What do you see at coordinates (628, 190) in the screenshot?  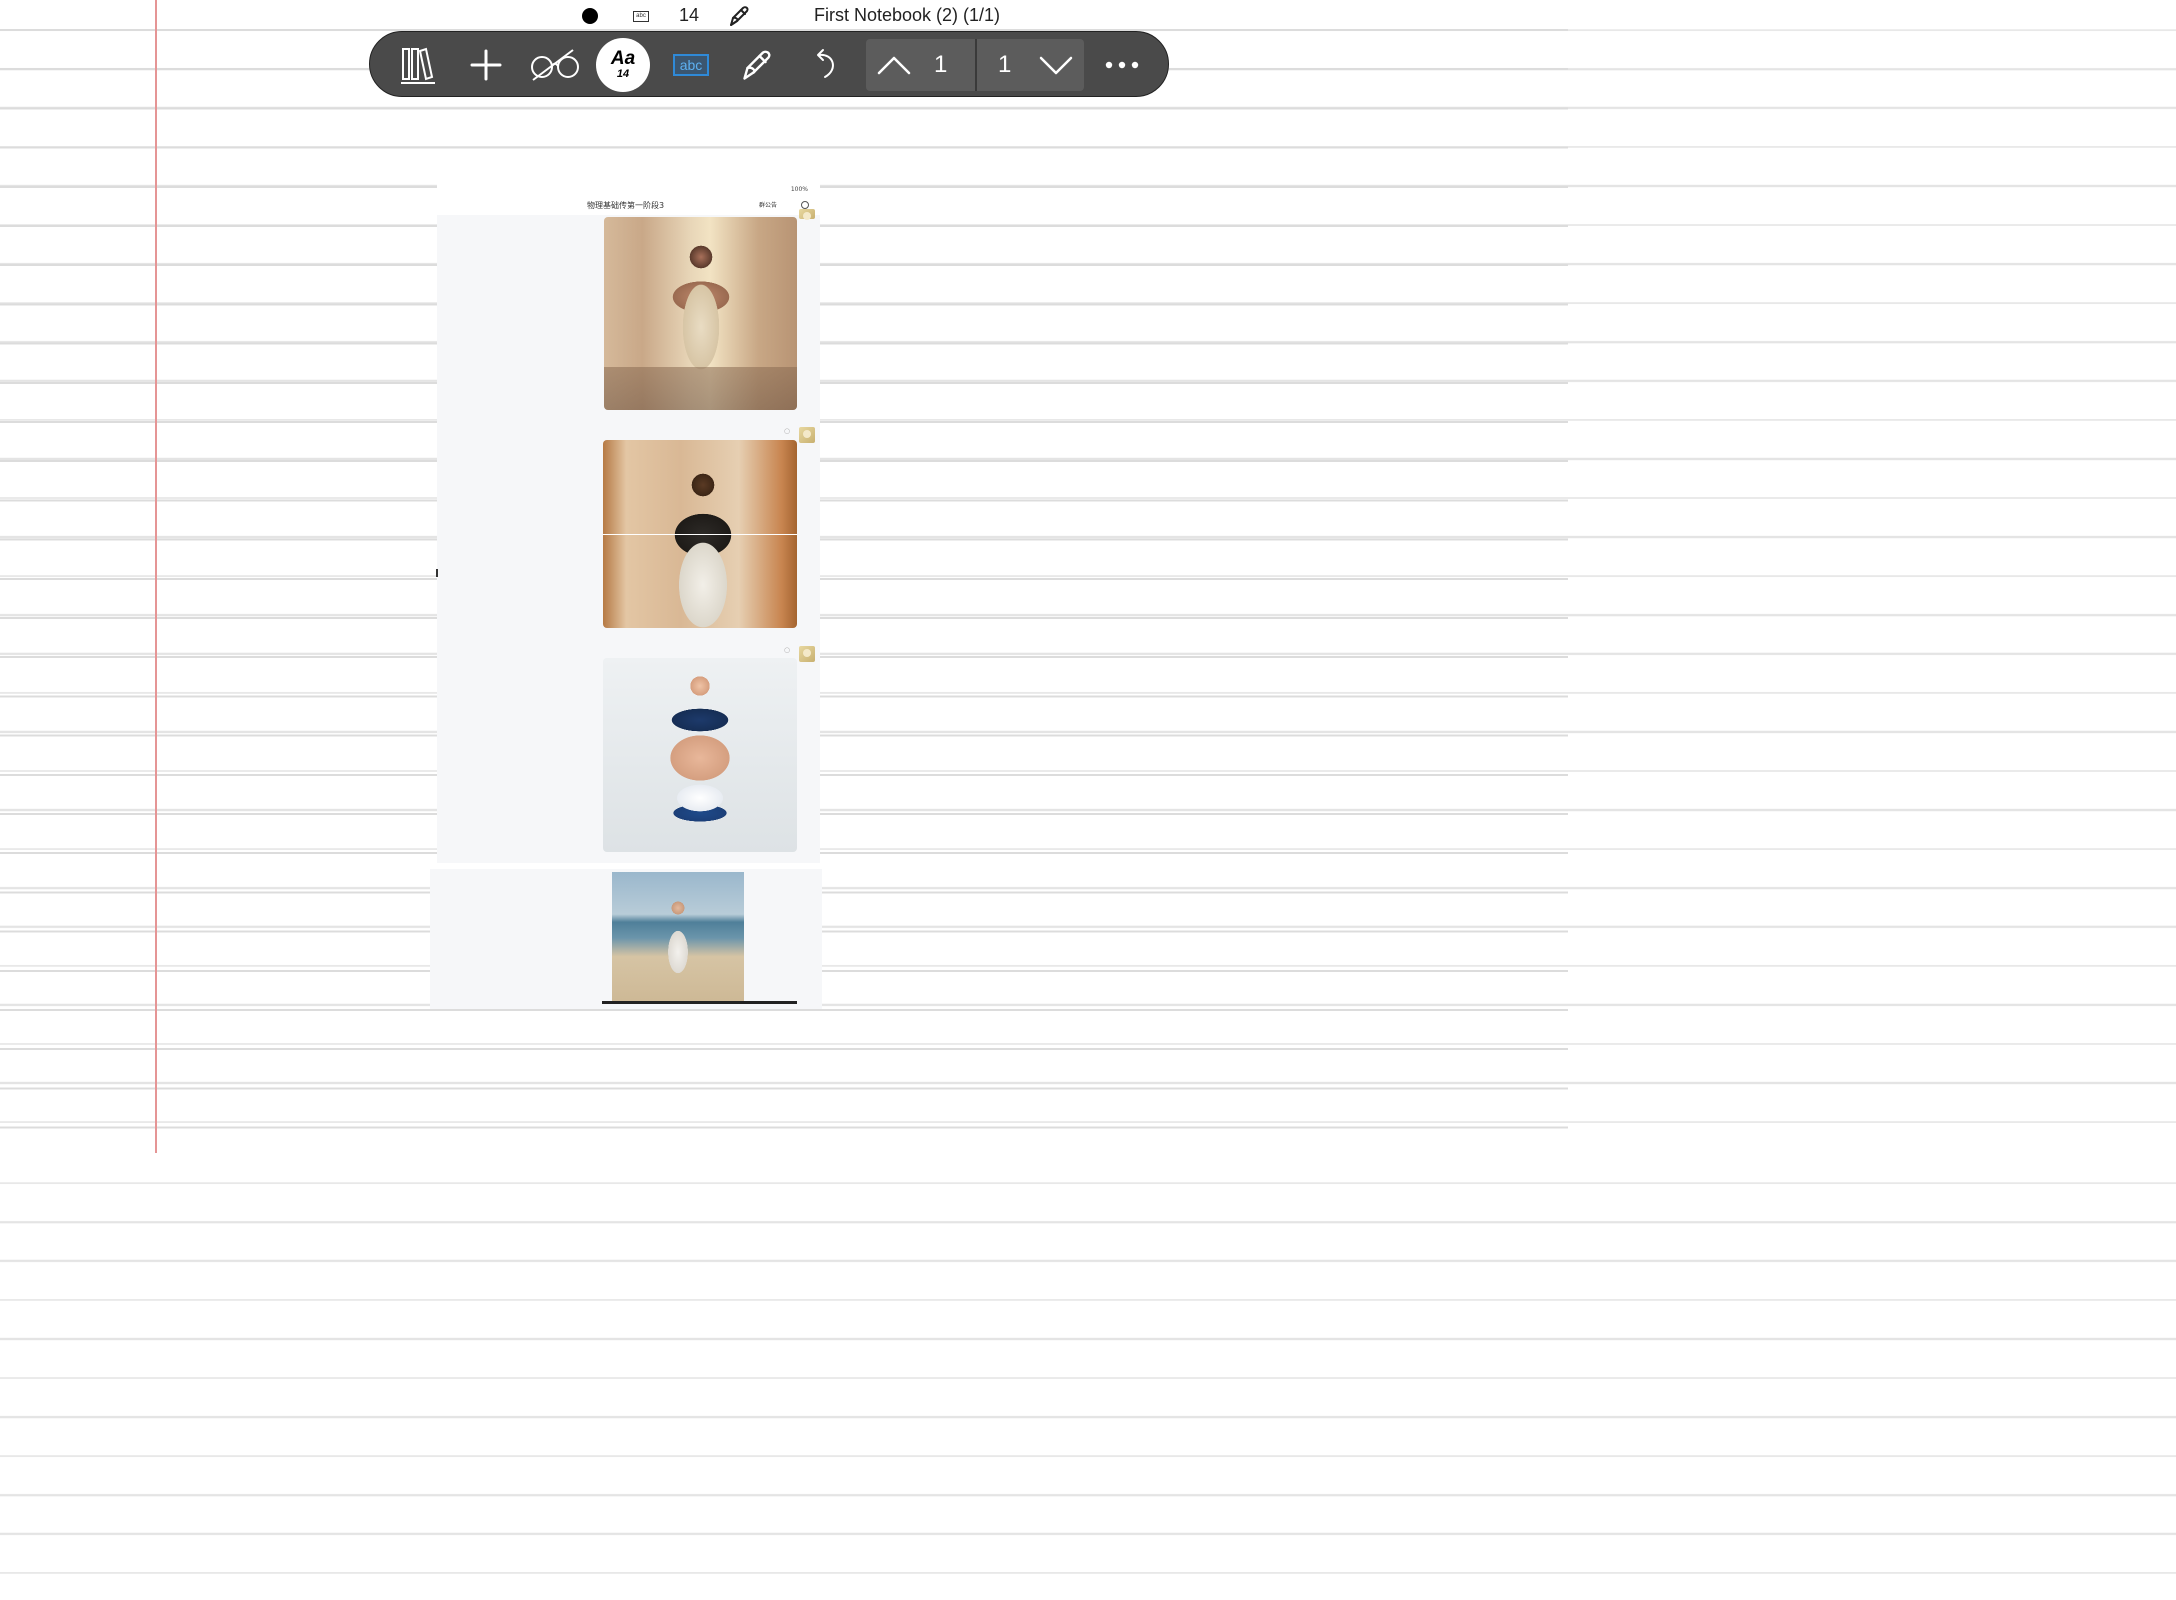 I see `phone-status-bar: 100%` at bounding box center [628, 190].